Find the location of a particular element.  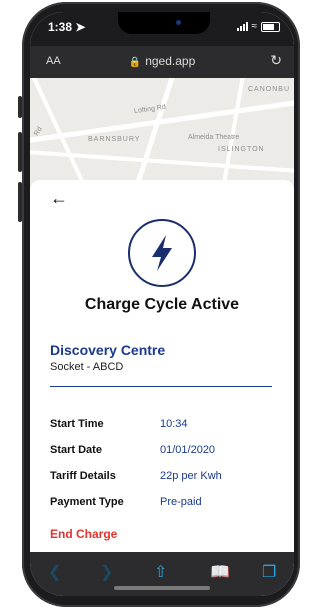

bookmarks-icon: 📖 is located at coordinates (220, 572).